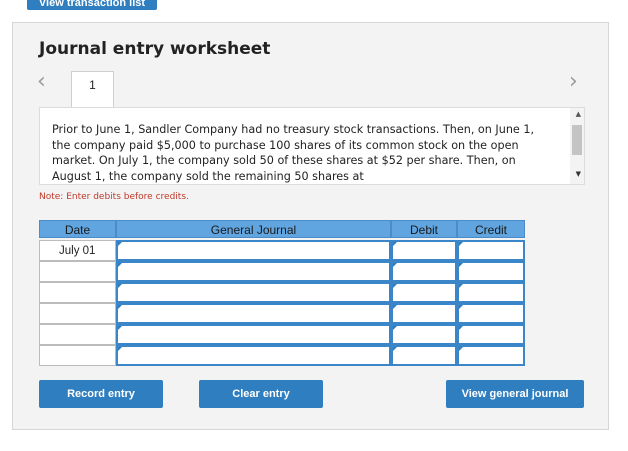 This screenshot has width=628, height=451. What do you see at coordinates (573, 82) in the screenshot?
I see `chevron-right-icon: ›` at bounding box center [573, 82].